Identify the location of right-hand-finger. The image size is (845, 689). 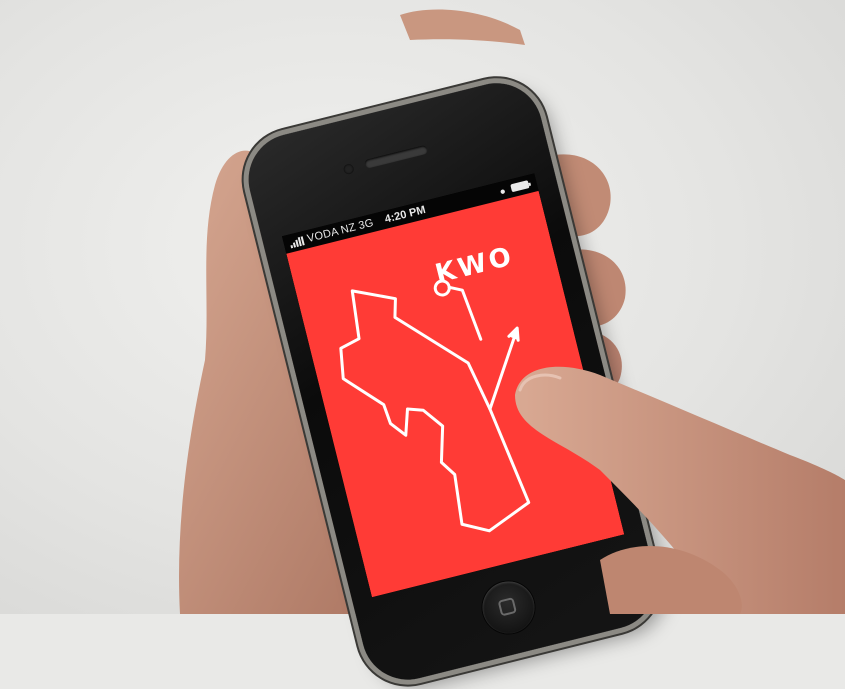
(680, 490).